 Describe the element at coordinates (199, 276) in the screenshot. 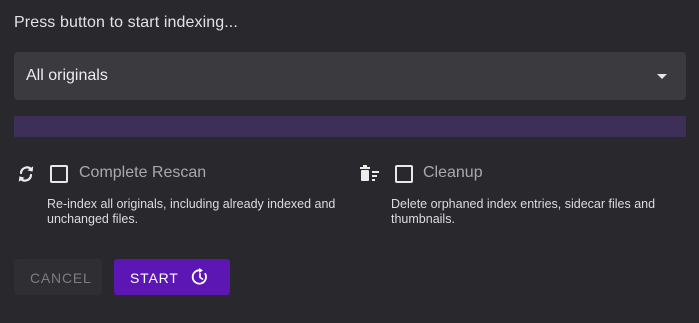

I see `restart-icon` at that location.